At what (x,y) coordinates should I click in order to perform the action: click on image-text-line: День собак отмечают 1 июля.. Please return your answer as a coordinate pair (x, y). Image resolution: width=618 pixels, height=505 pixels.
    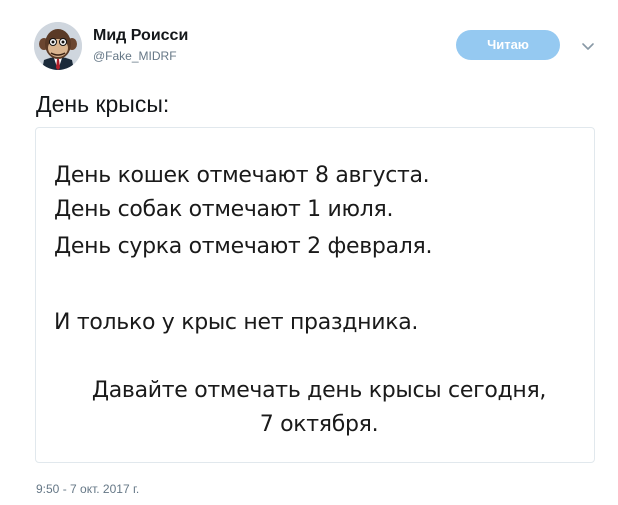
    Looking at the image, I should click on (224, 209).